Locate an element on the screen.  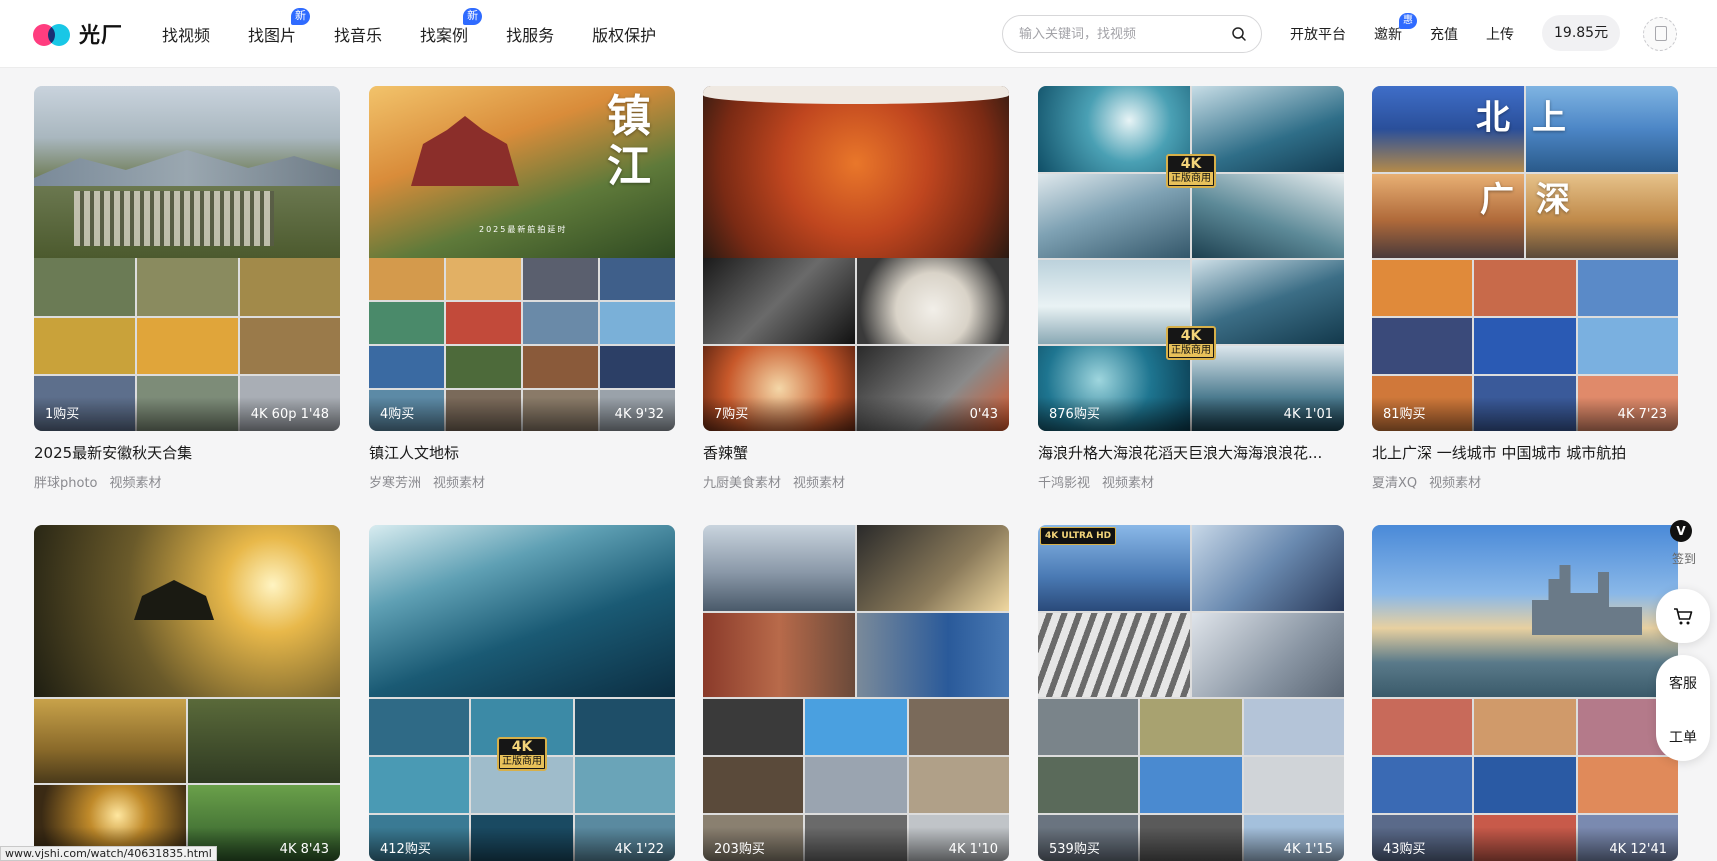
author-name: 夏清XQ is located at coordinates (1394, 483).